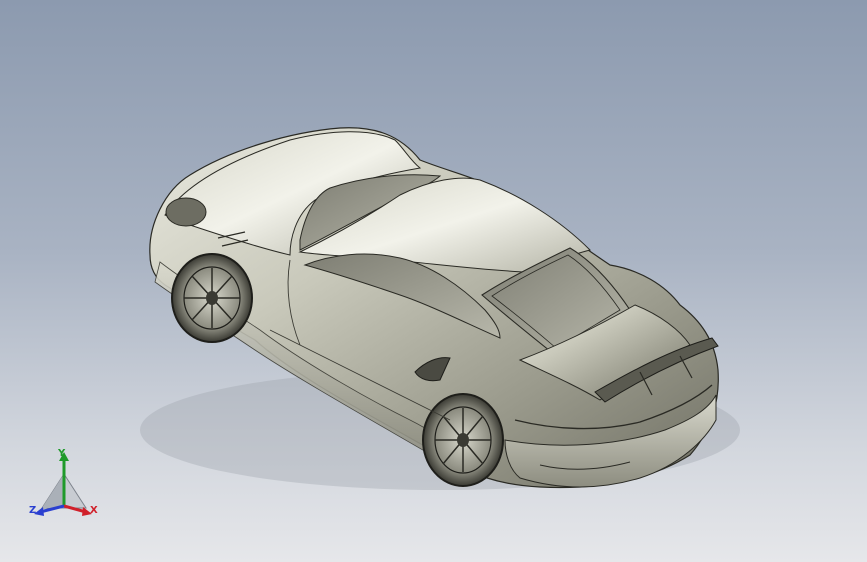 The height and width of the screenshot is (562, 867). Describe the element at coordinates (62, 453) in the screenshot. I see `axis-y-label: Y` at that location.